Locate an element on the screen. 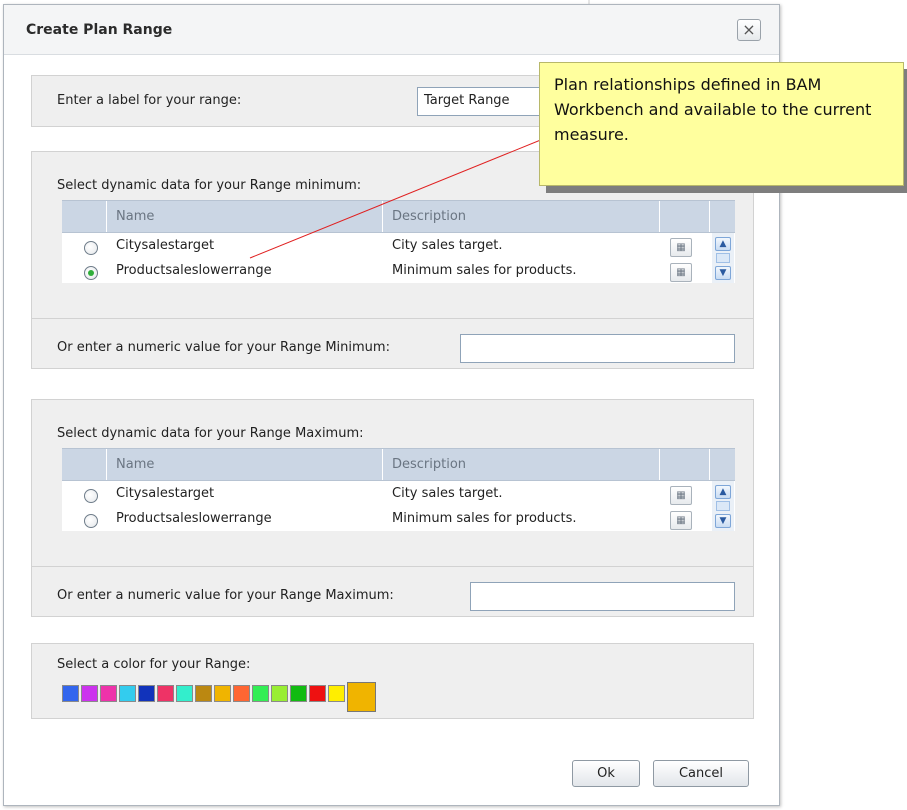 The height and width of the screenshot is (810, 907). close-icon: × is located at coordinates (749, 29).